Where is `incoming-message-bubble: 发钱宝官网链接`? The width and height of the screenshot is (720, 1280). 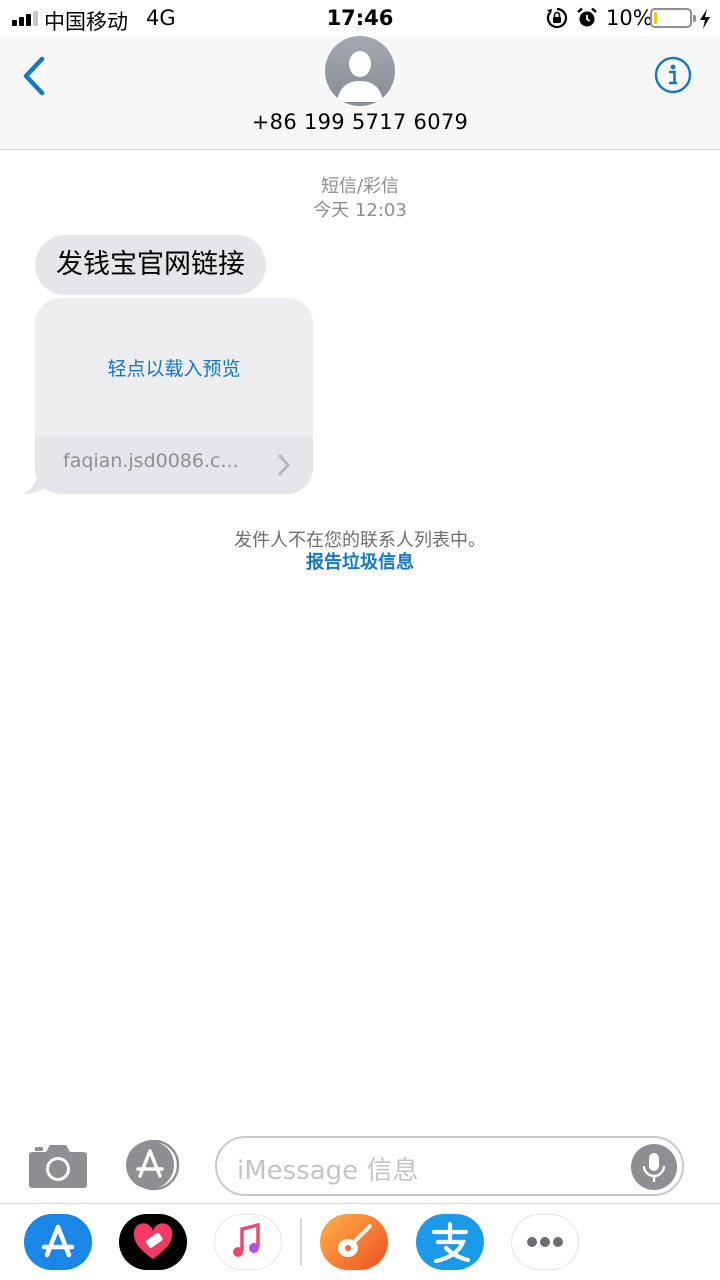 incoming-message-bubble: 发钱宝官网链接 is located at coordinates (150, 265).